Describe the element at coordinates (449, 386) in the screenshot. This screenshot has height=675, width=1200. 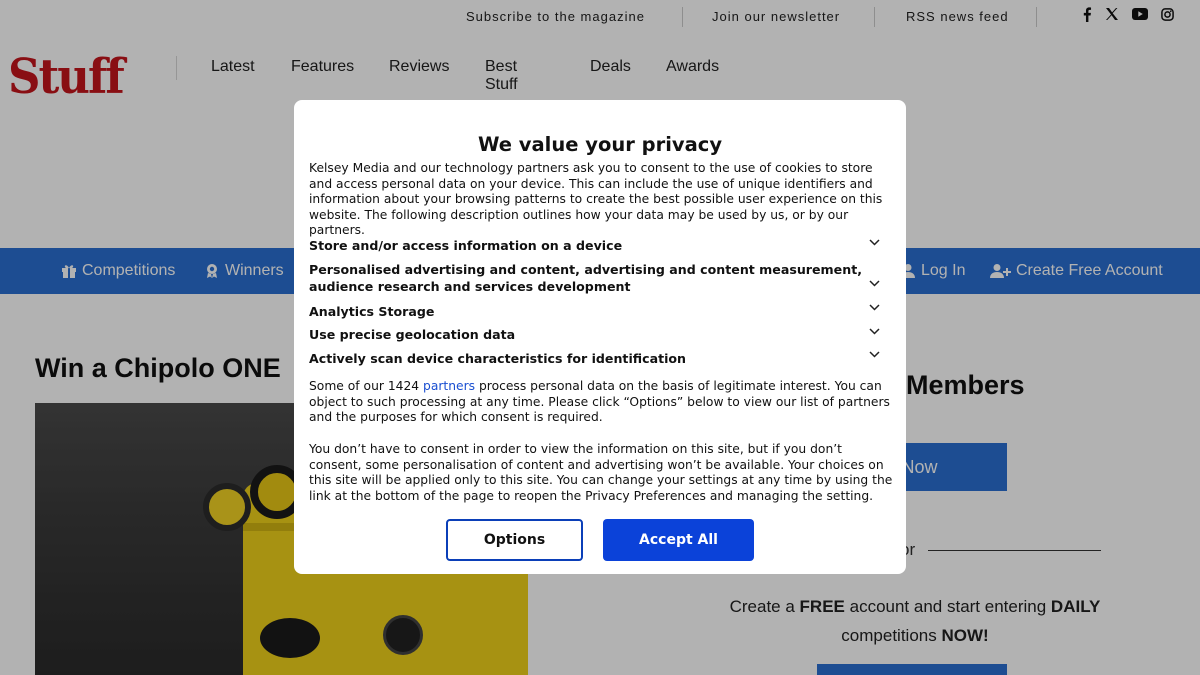
I see `partners-link: partners` at that location.